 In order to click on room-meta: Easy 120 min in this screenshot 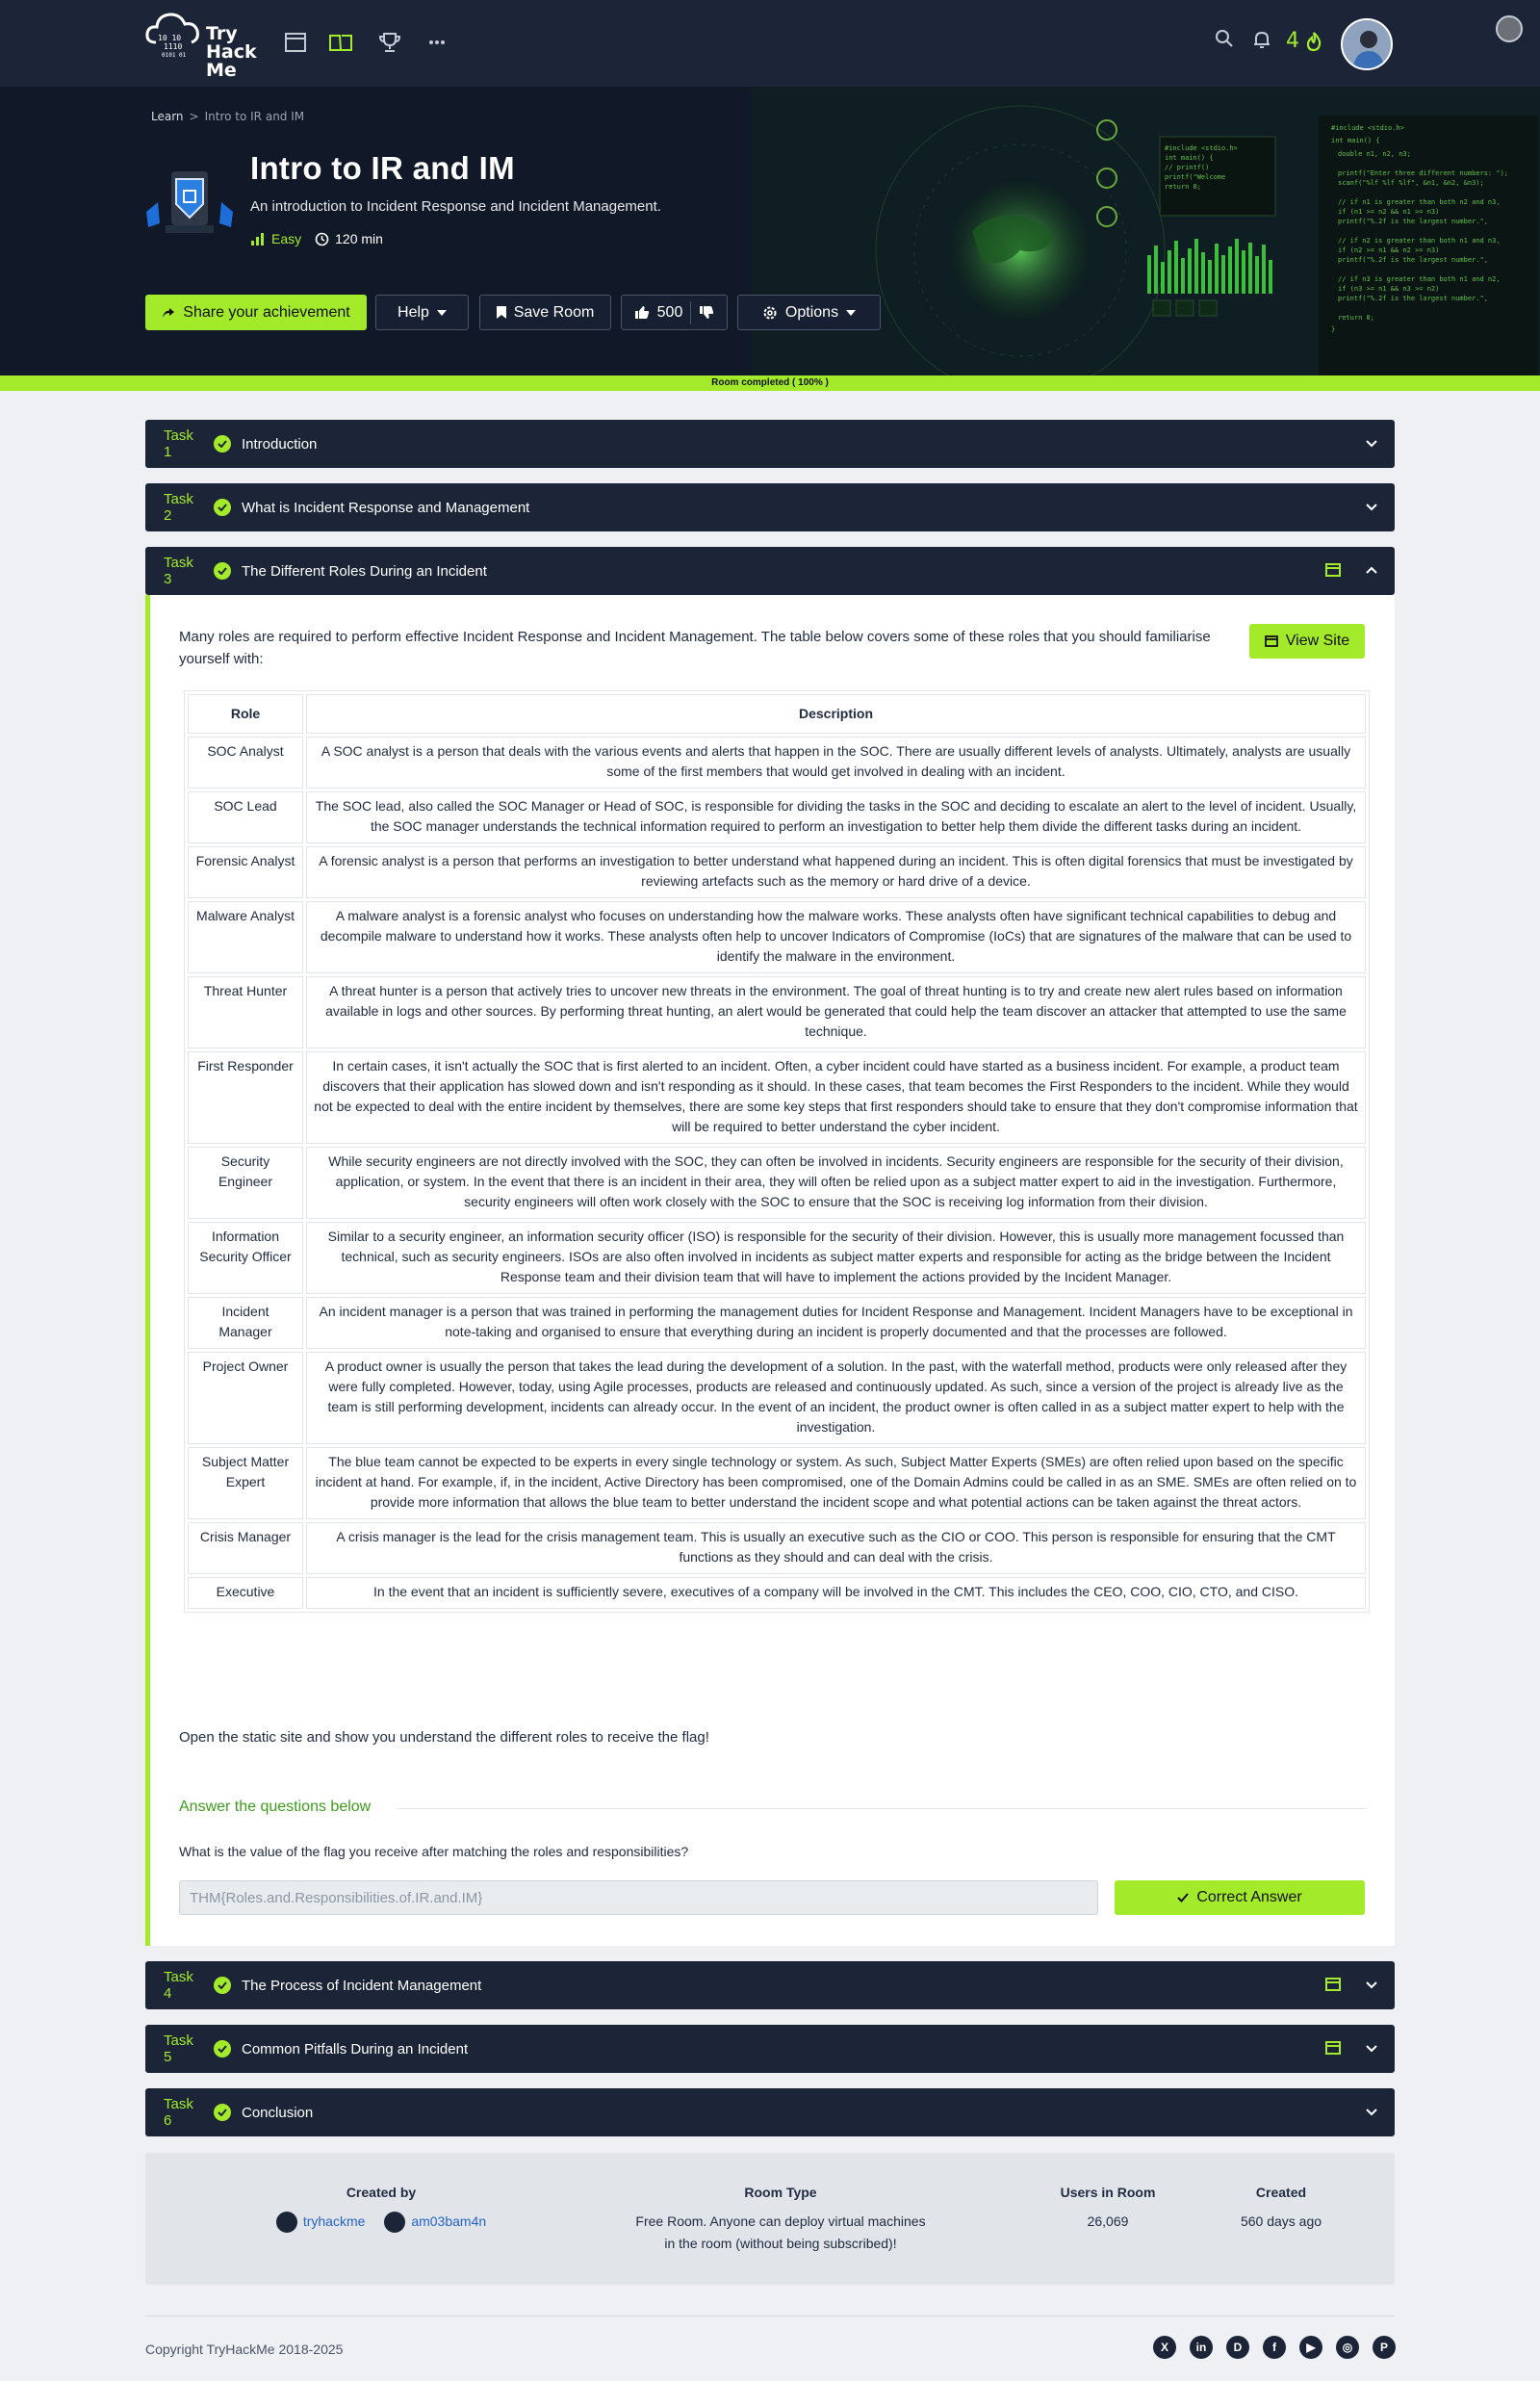, I will do `click(316, 238)`.